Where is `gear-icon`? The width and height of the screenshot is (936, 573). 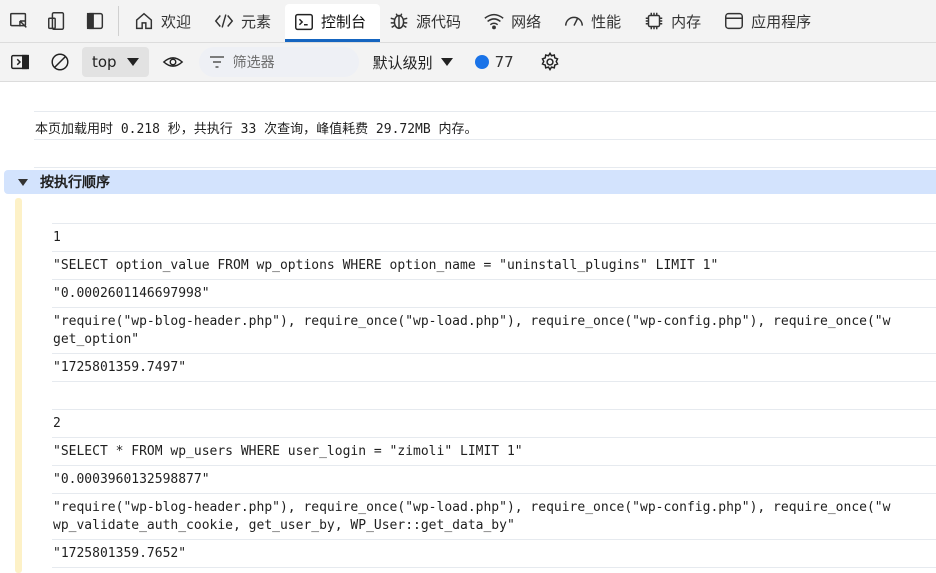 gear-icon is located at coordinates (550, 62).